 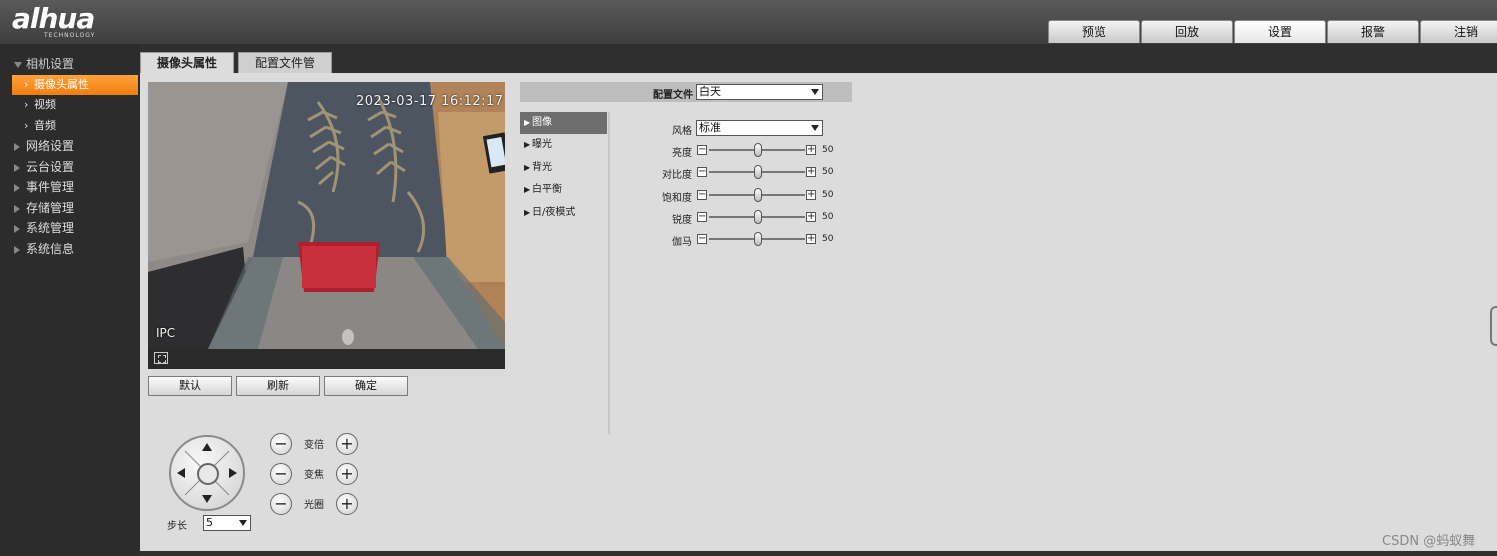 What do you see at coordinates (682, 131) in the screenshot?
I see `style-label: 风格` at bounding box center [682, 131].